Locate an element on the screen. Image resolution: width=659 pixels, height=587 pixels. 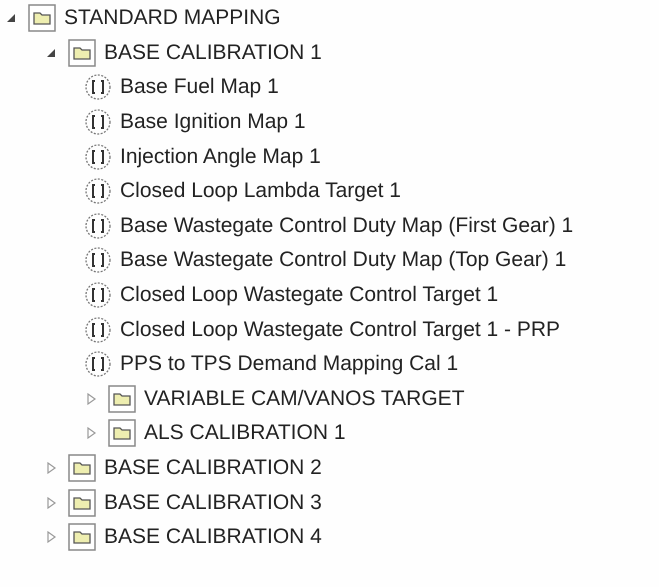
tree-item-label: Closed Loop Wastegate Control Target 1 is located at coordinates (309, 295).